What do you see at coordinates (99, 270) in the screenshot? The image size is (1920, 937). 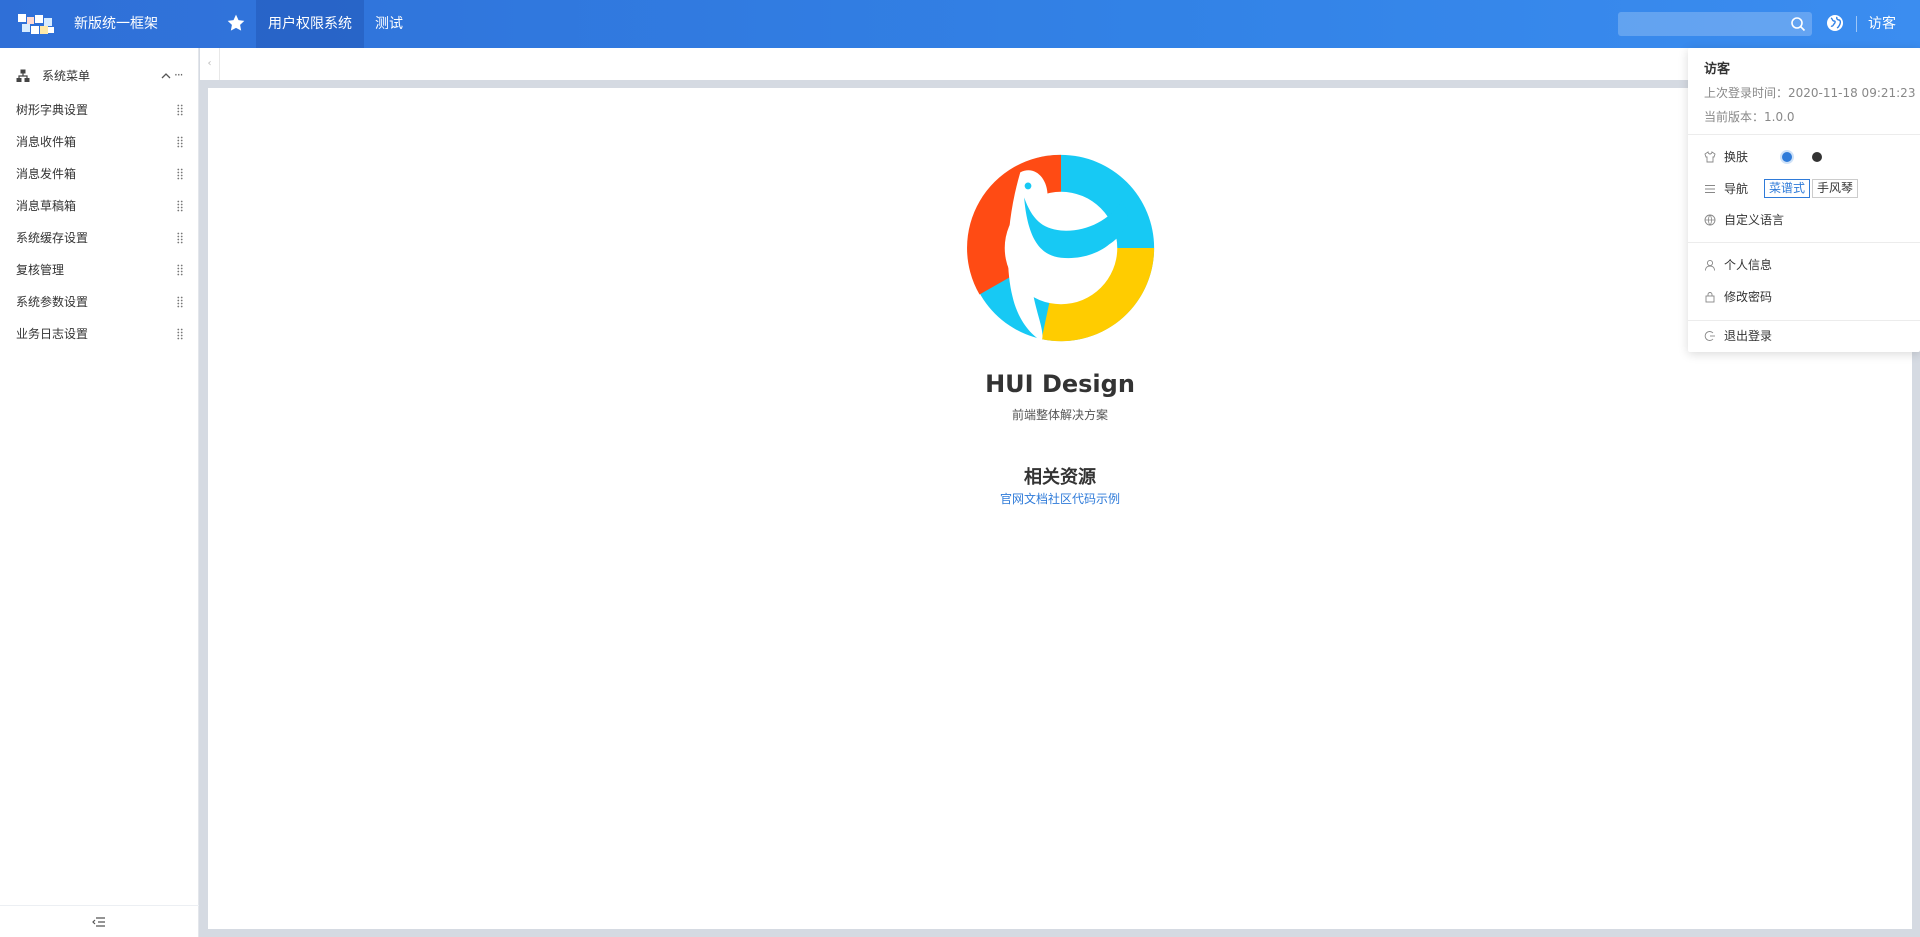 I see `sidebar-item-review-management: 复核管理` at bounding box center [99, 270].